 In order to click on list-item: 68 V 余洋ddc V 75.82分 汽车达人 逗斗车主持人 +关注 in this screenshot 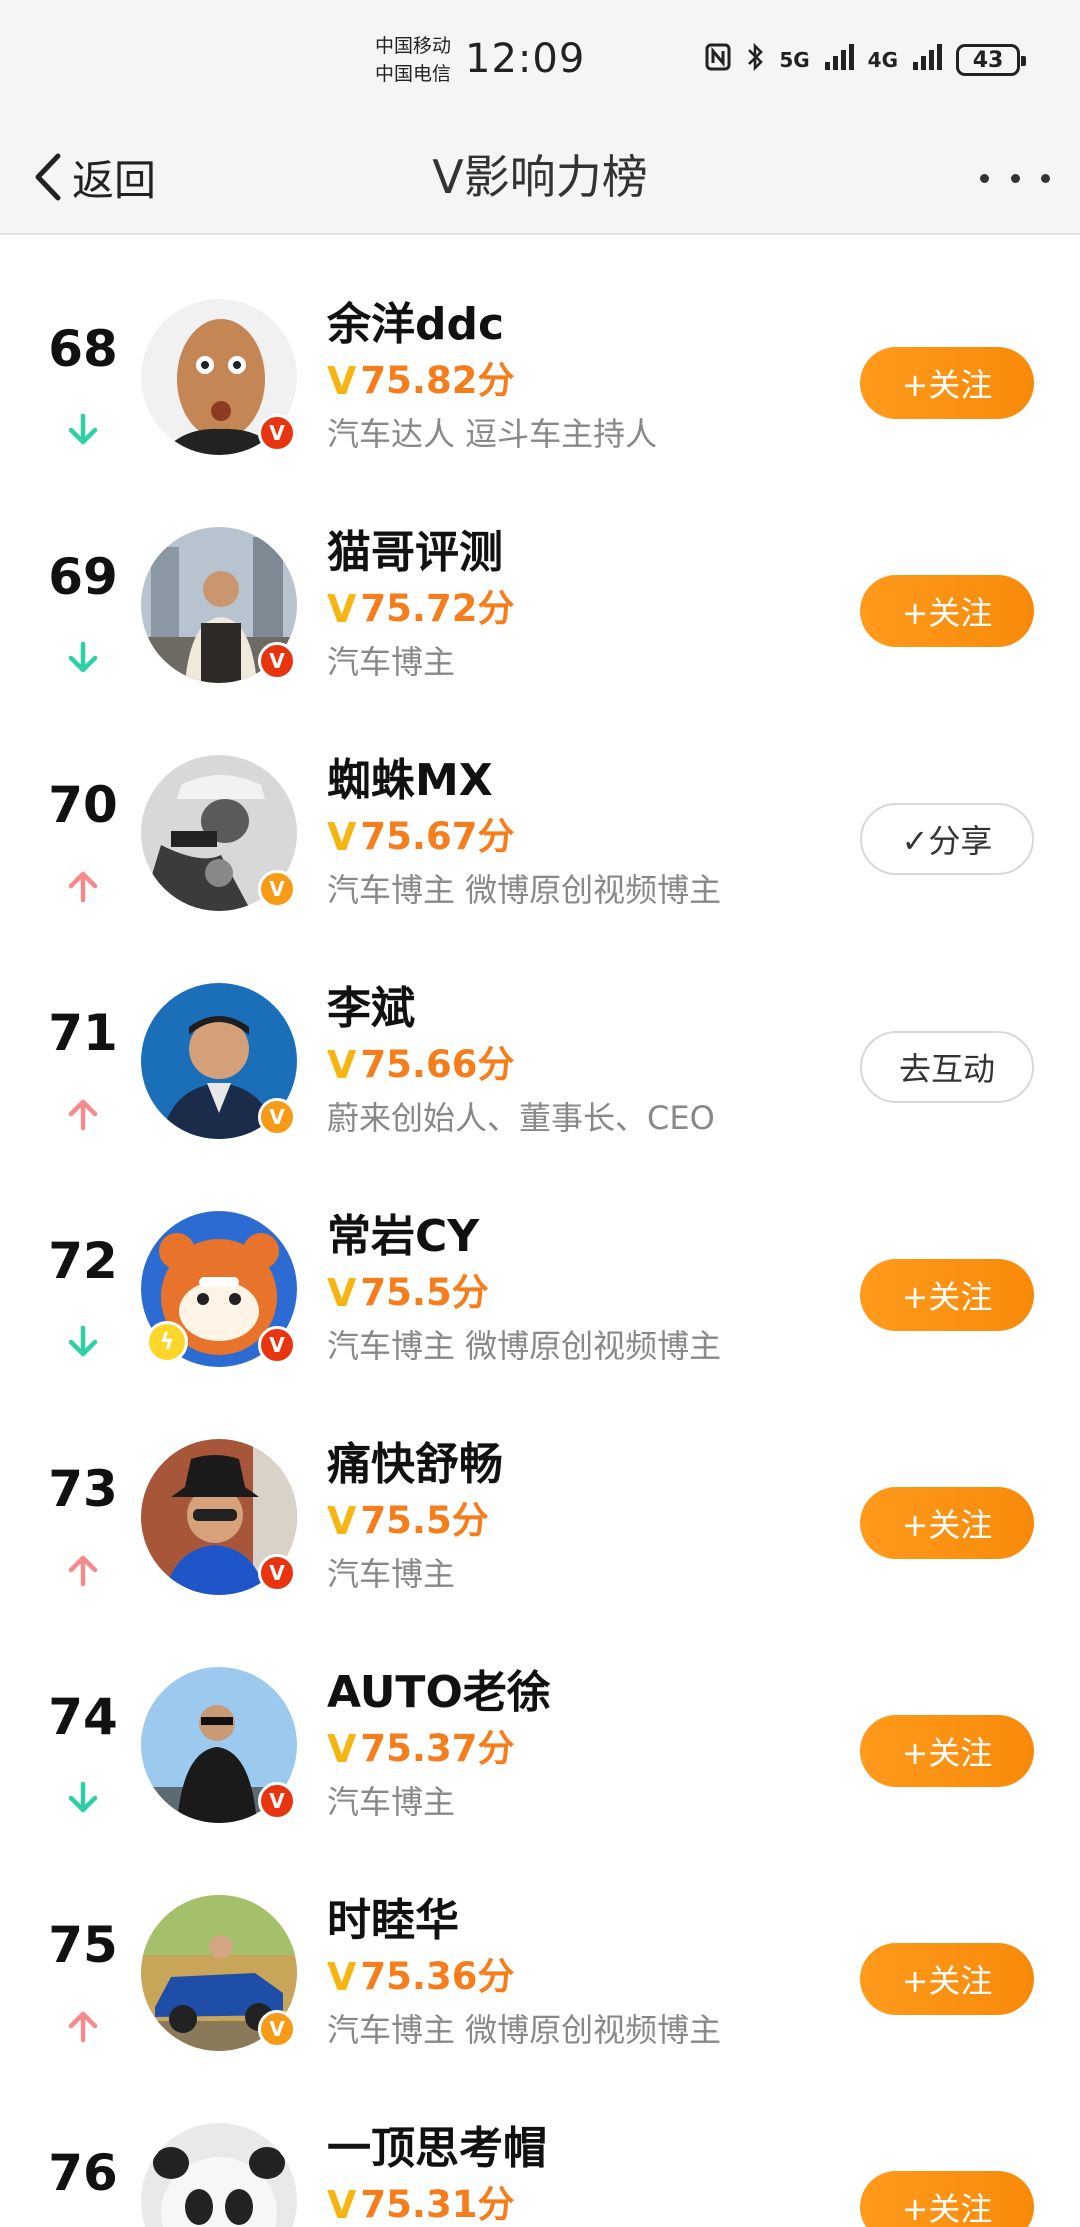, I will do `click(540, 351)`.